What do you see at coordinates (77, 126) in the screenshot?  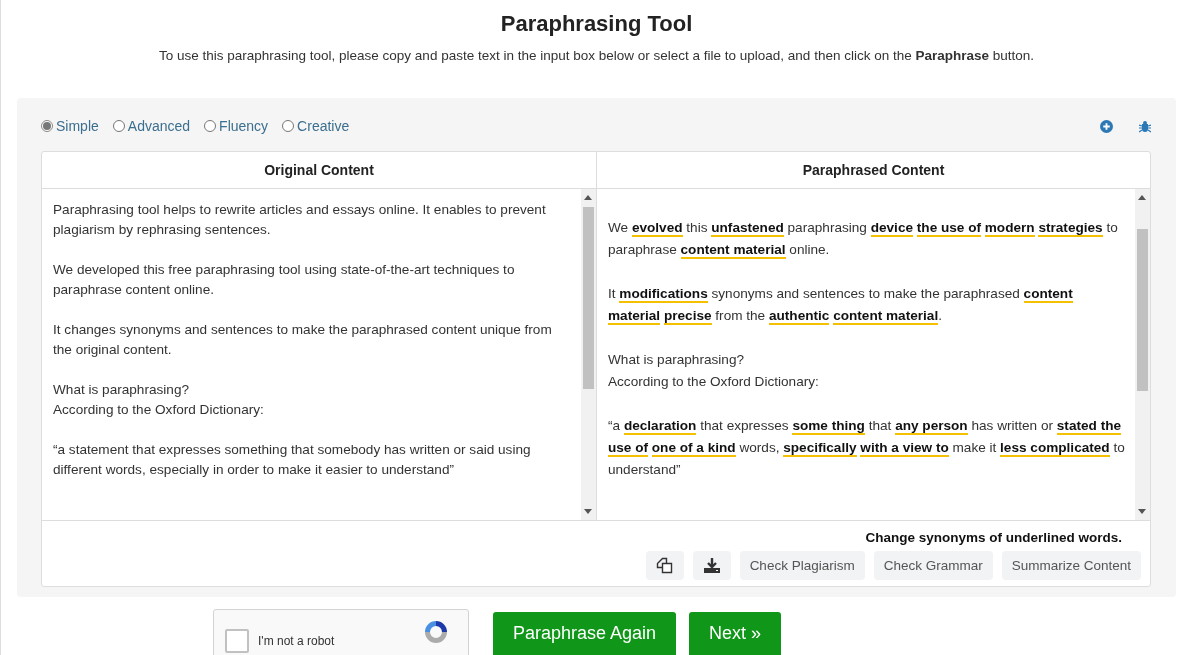 I see `mode-label: Simple` at bounding box center [77, 126].